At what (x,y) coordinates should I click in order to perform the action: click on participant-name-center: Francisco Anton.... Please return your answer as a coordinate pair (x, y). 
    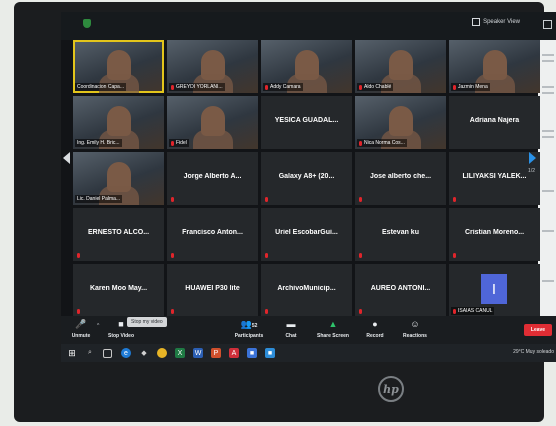
    Looking at the image, I should click on (212, 232).